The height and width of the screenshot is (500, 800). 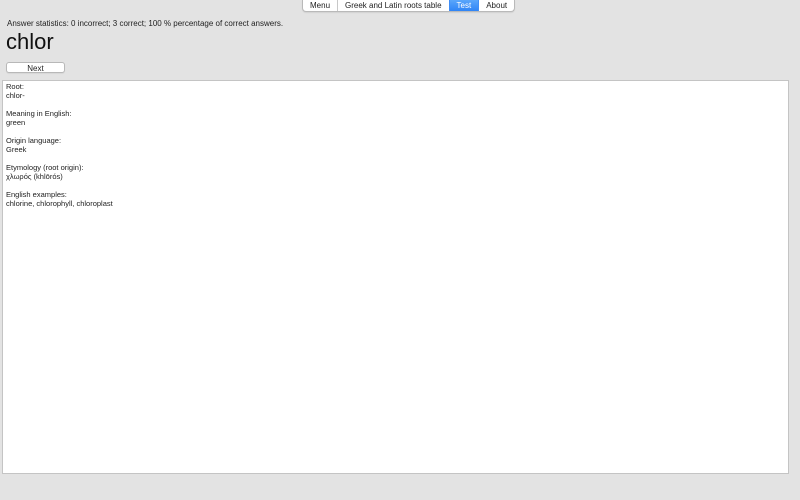 I want to click on root-field: Root: chlor-, so click(x=395, y=91).